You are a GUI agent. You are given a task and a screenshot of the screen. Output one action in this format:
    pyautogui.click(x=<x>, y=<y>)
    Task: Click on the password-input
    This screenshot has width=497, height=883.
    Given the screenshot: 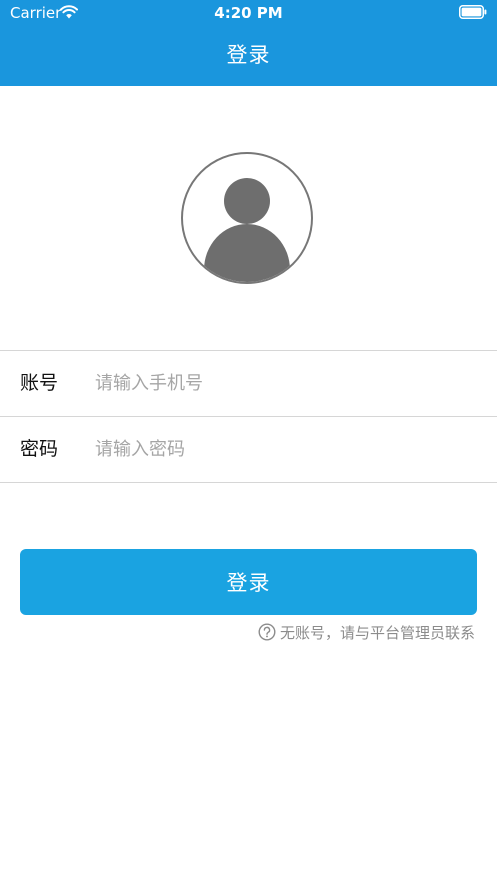 What is the action you would take?
    pyautogui.click(x=285, y=449)
    